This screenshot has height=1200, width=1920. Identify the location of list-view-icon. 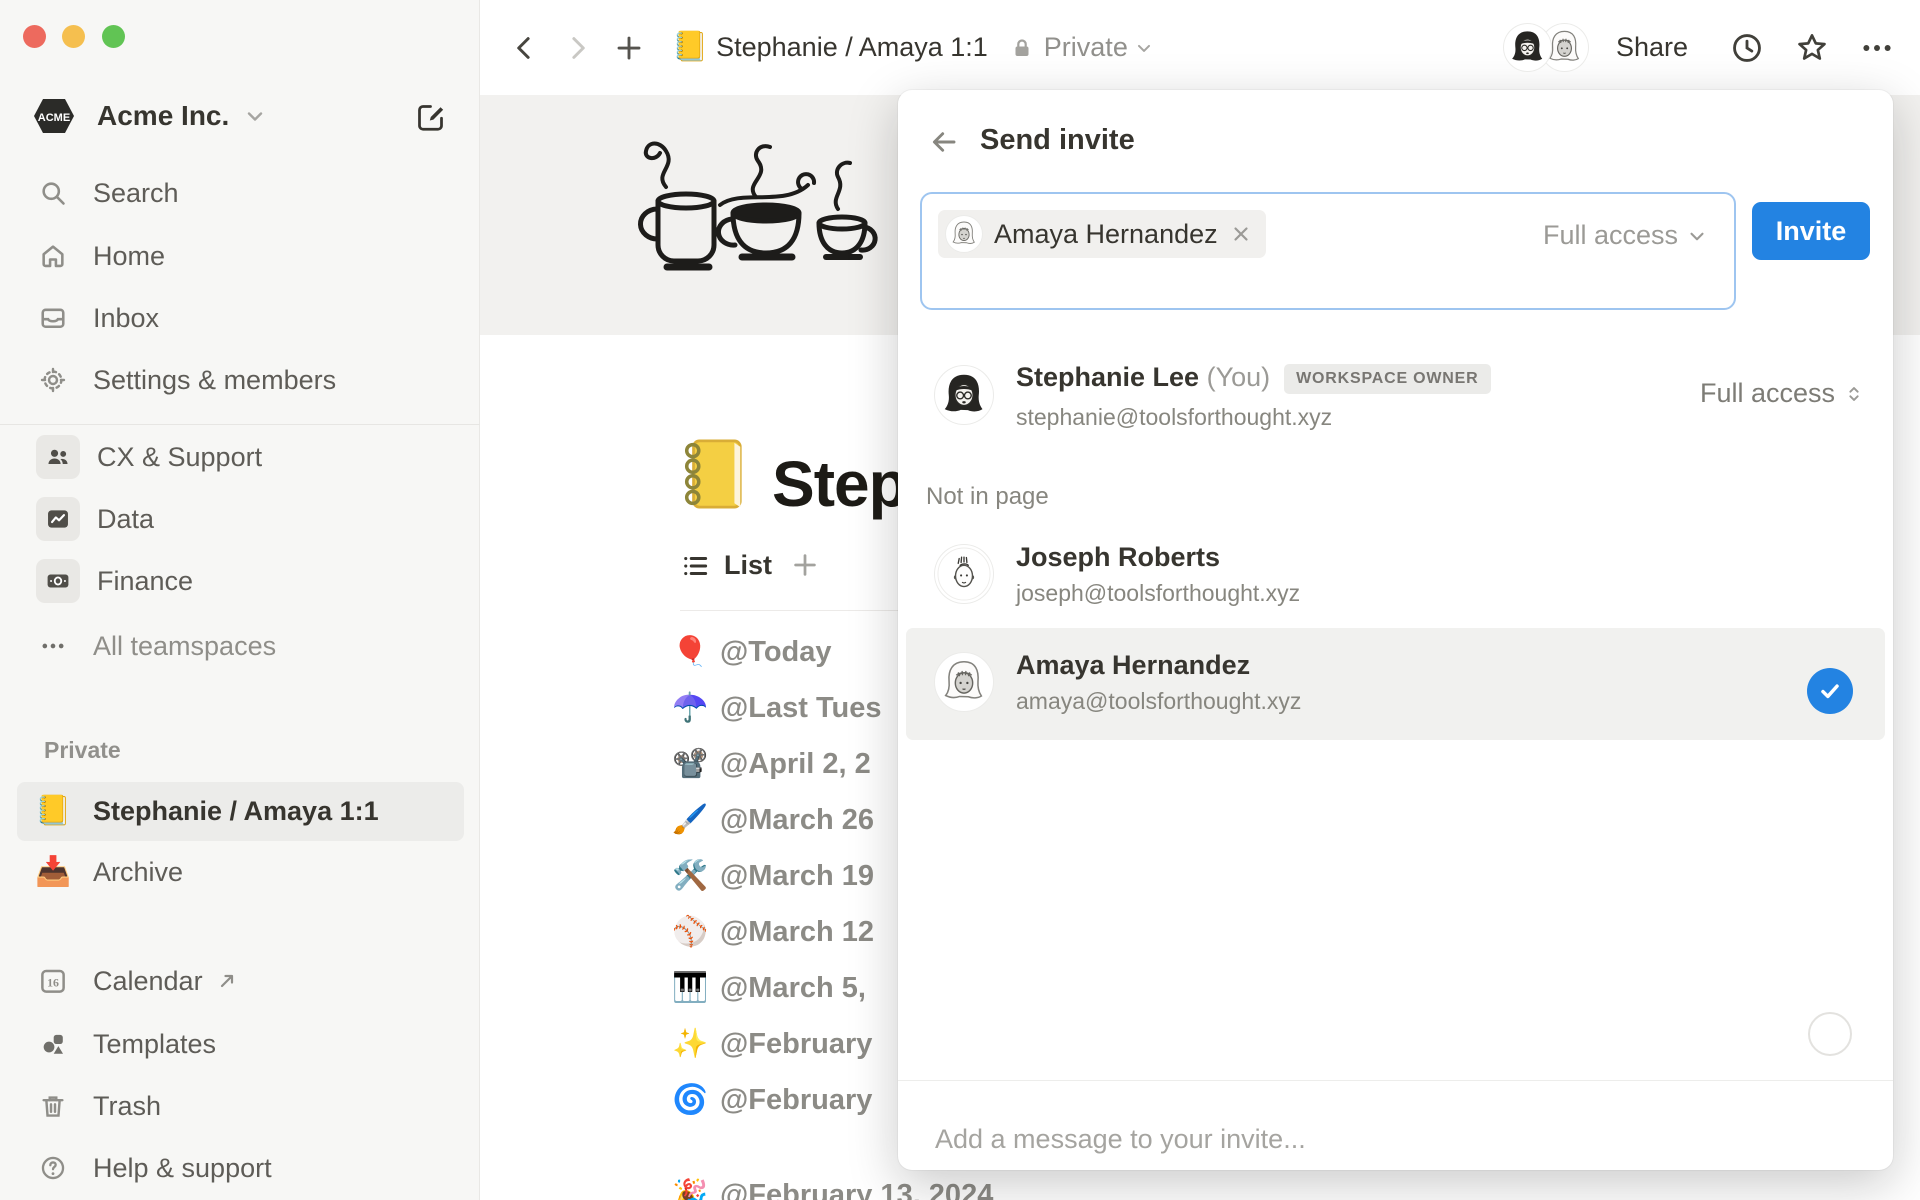
(696, 565).